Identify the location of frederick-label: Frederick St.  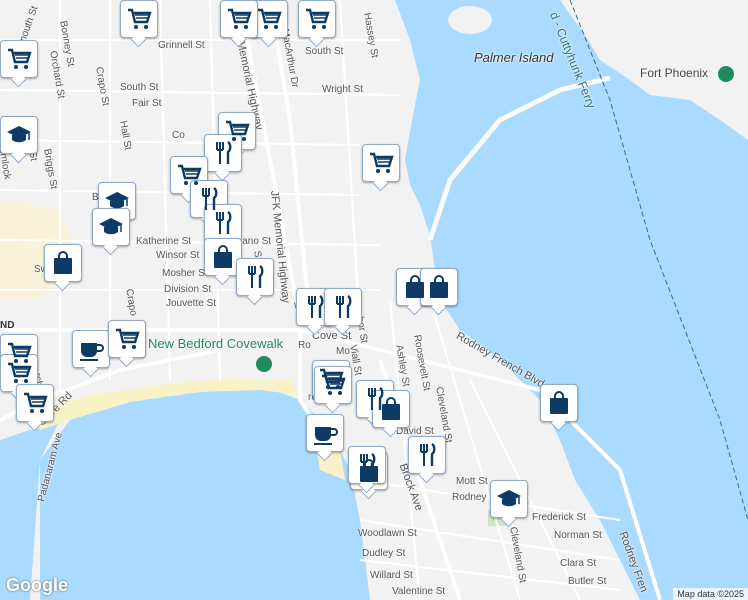
(559, 517).